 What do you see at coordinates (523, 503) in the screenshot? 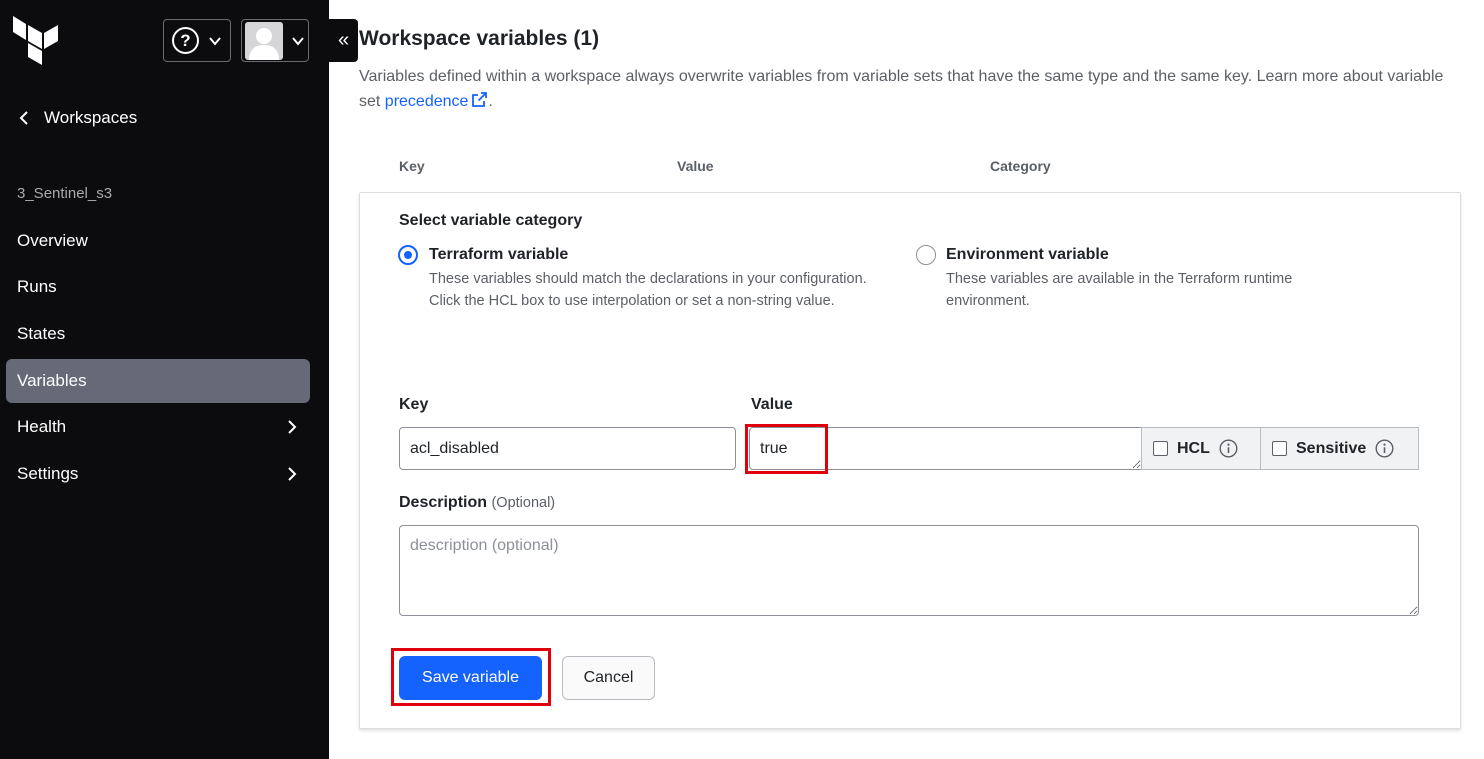
I see `optional-hint: (Optional)` at bounding box center [523, 503].